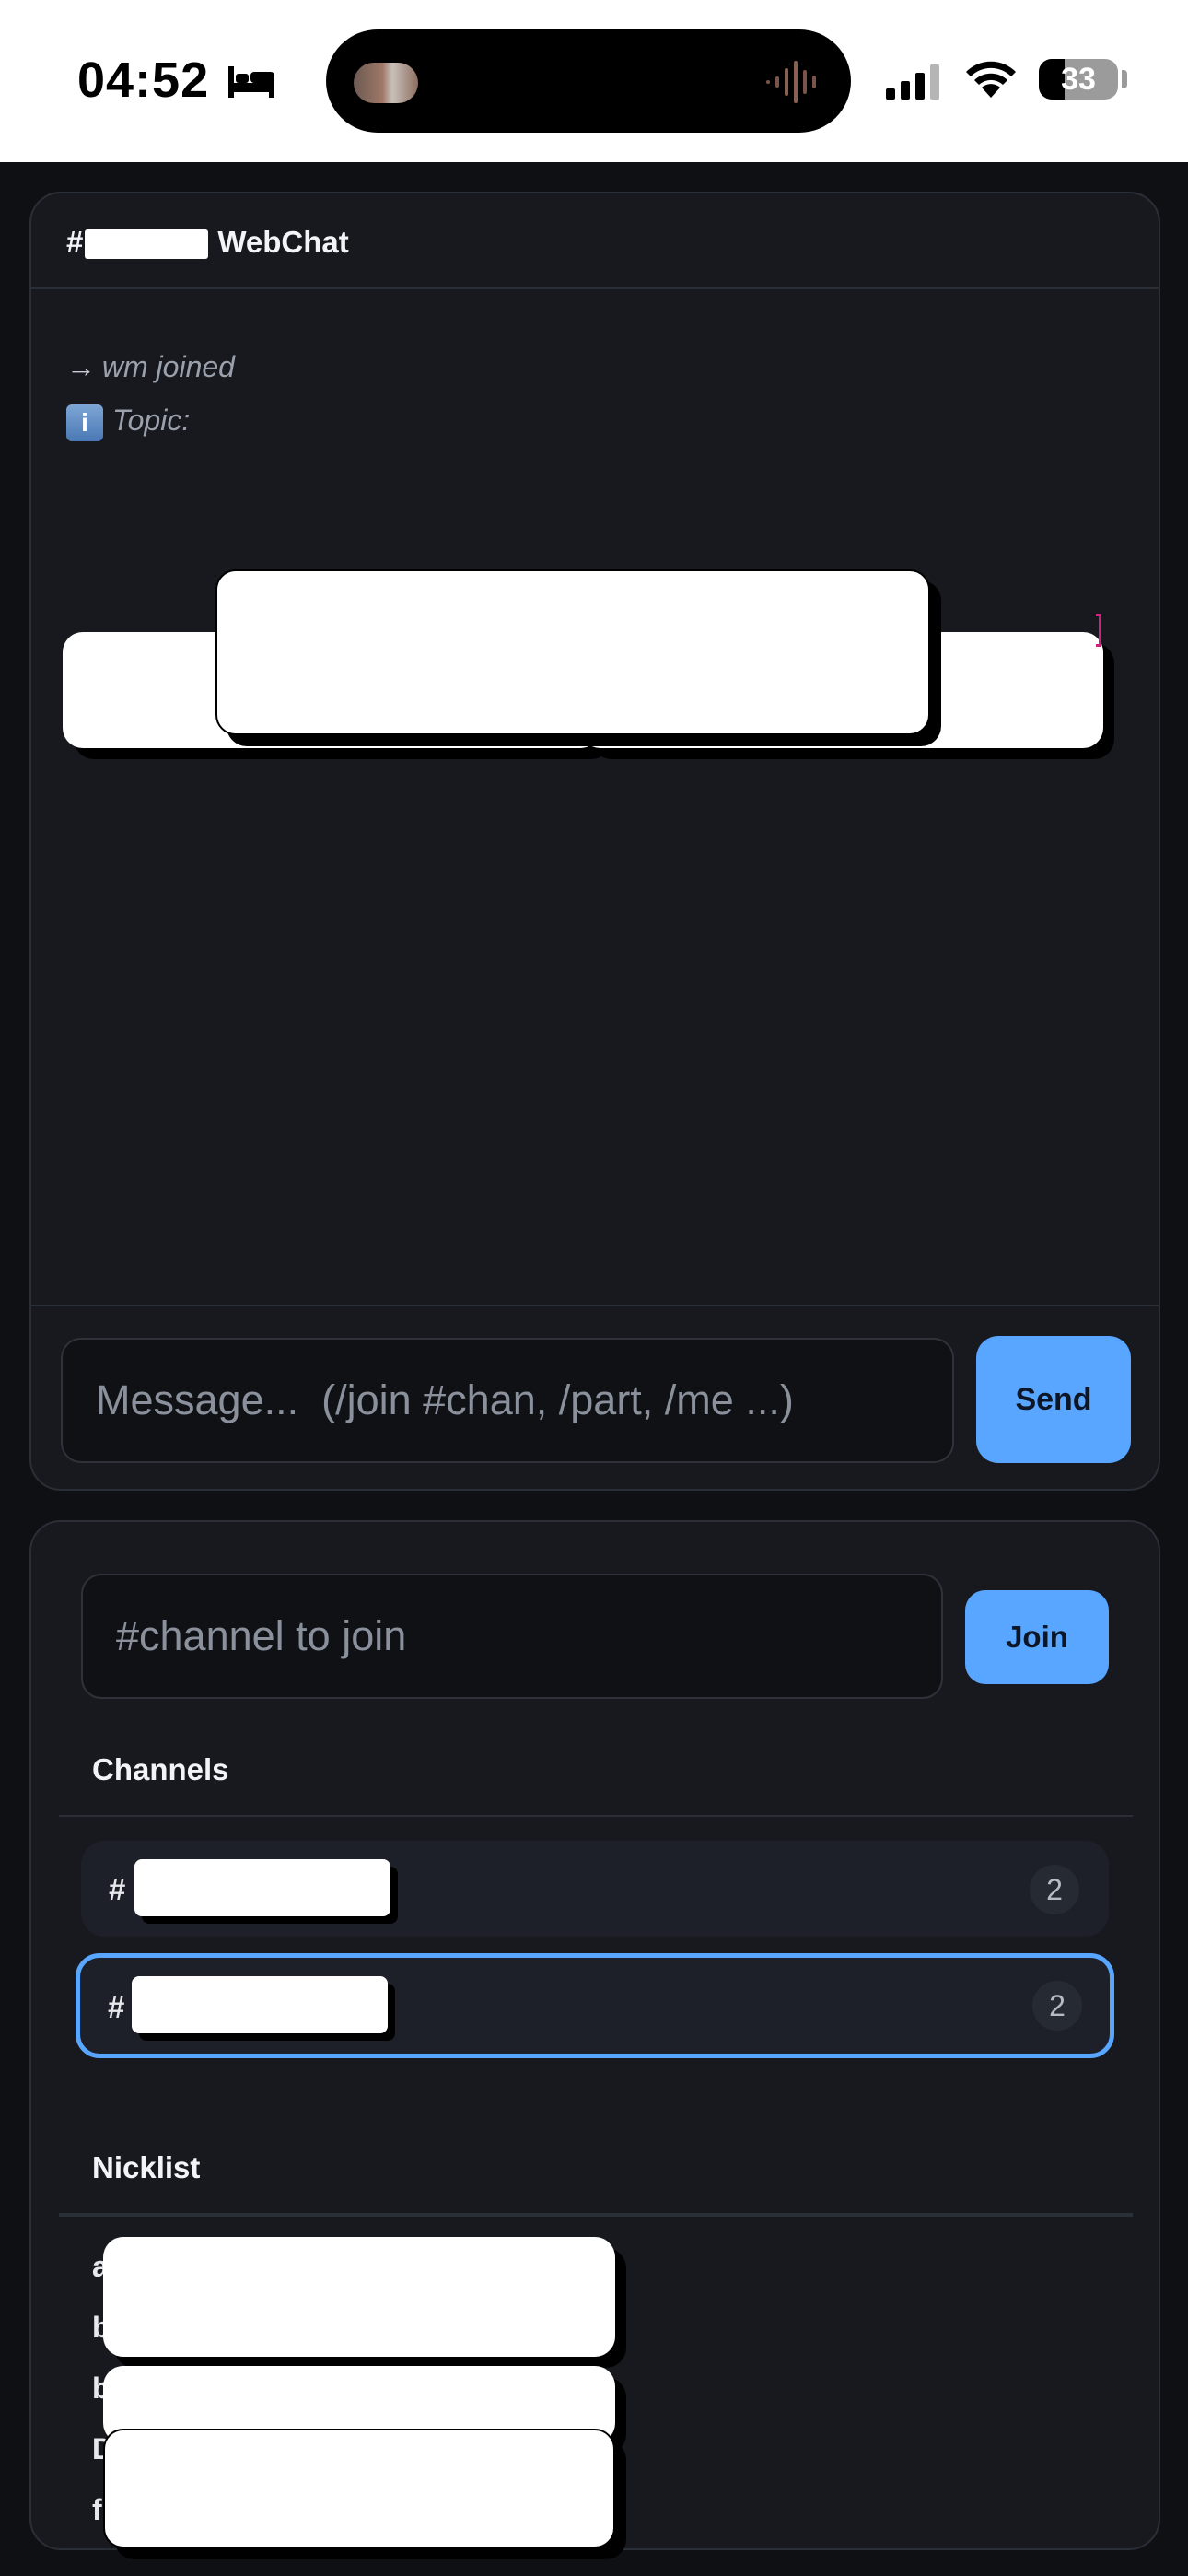 The width and height of the screenshot is (1188, 2576). Describe the element at coordinates (84, 422) in the screenshot. I see `info-icon: i` at that location.